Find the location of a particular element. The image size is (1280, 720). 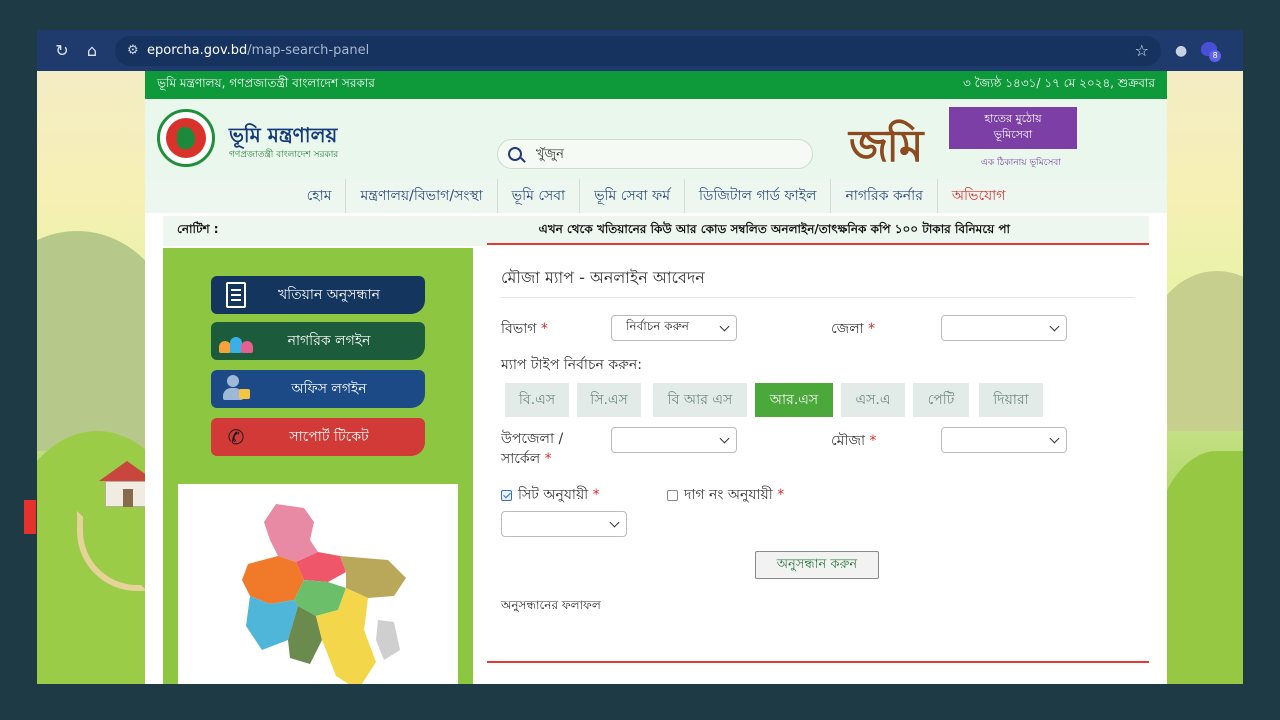

people-icon is located at coordinates (236, 341).